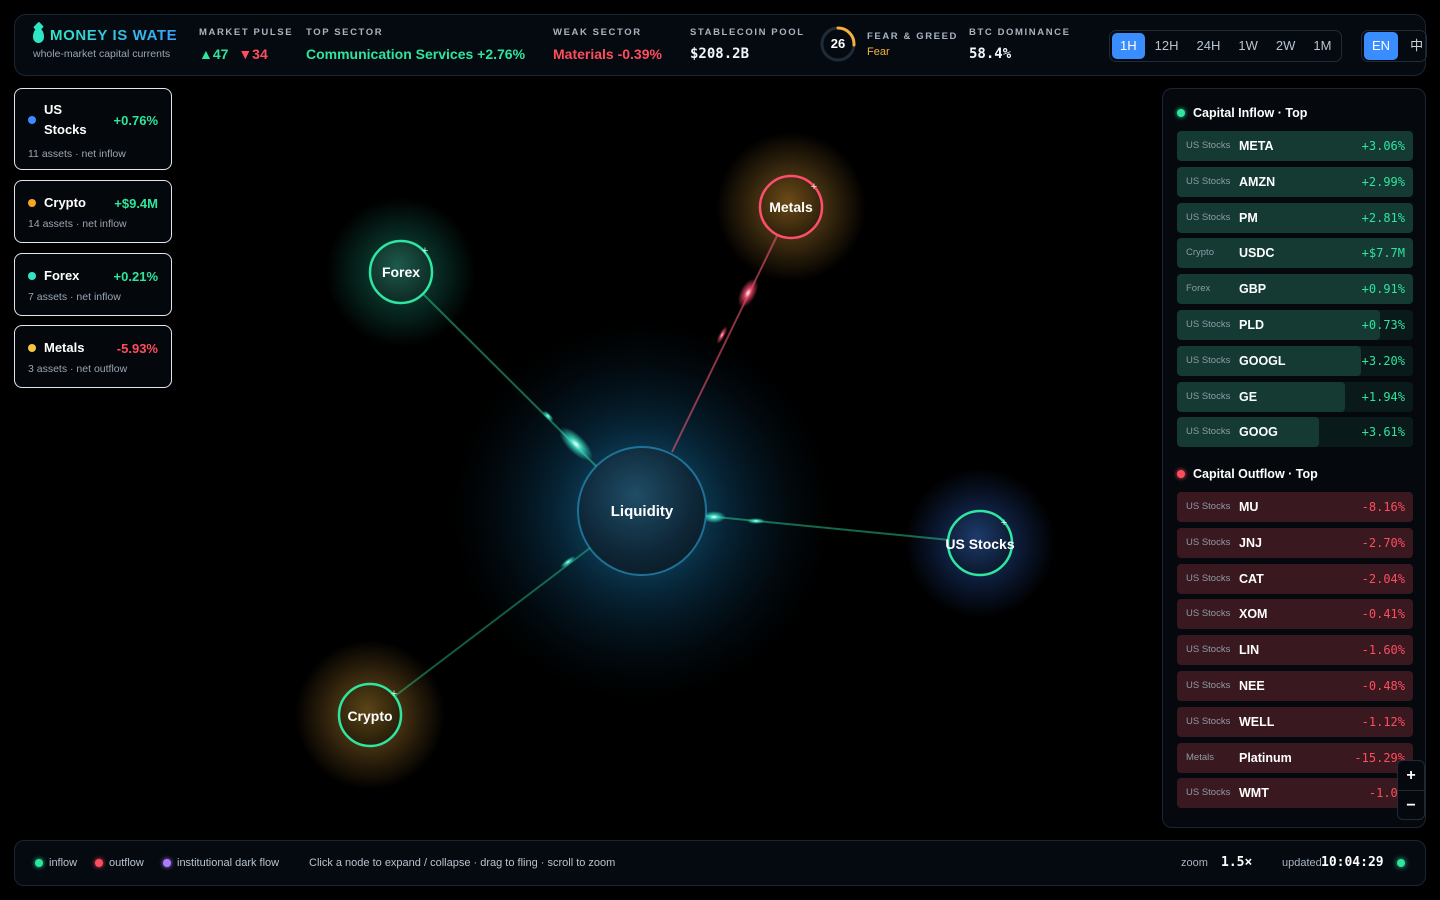 The image size is (1440, 900). I want to click on node-metals, so click(791, 207).